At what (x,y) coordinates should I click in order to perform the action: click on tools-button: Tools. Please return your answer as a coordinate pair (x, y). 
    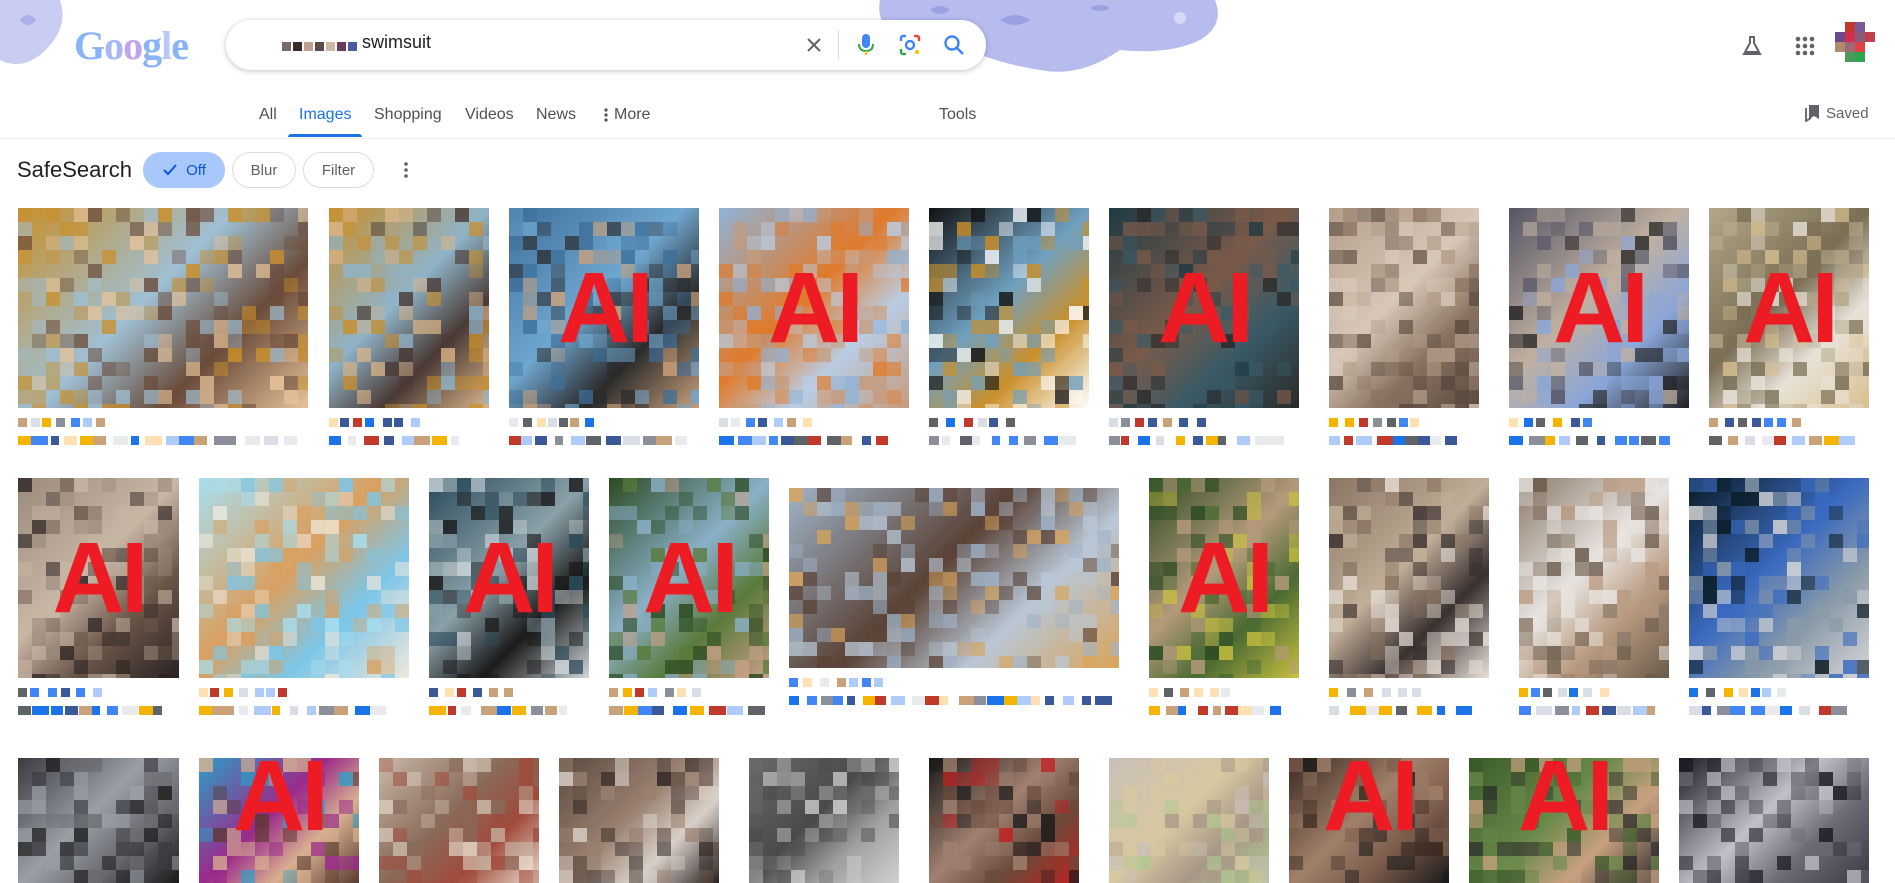
    Looking at the image, I should click on (957, 115).